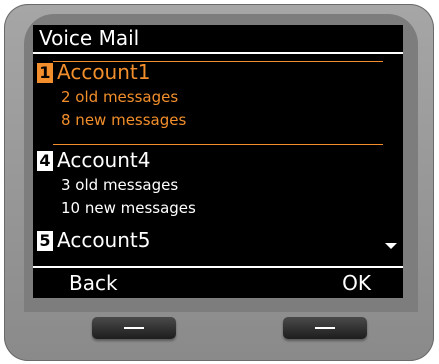  Describe the element at coordinates (356, 283) in the screenshot. I see `softkey-ok-label: OK` at that location.